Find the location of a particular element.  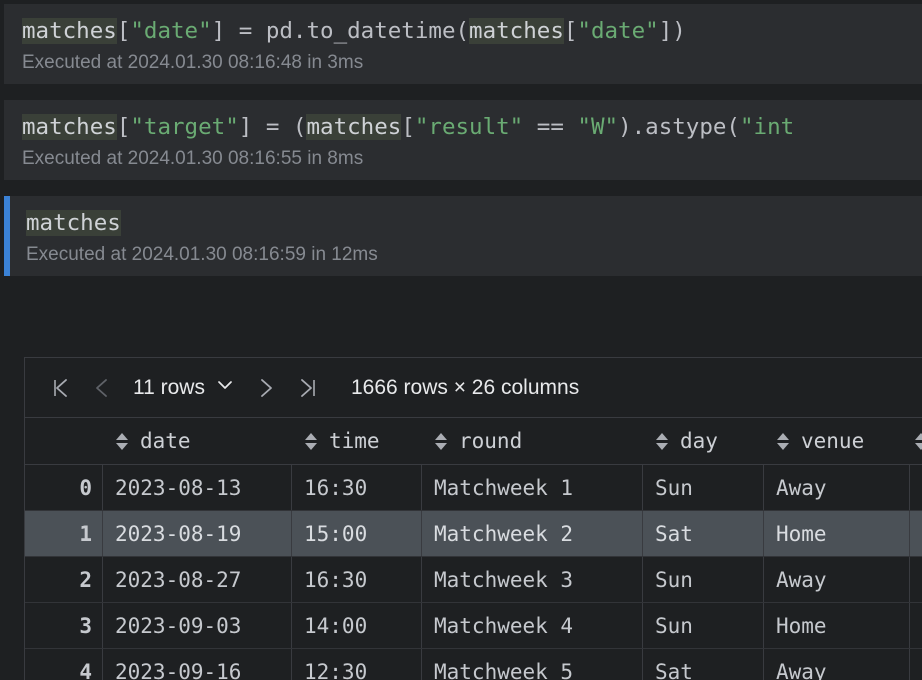

rows-per-page-label: 11 rows is located at coordinates (169, 387).